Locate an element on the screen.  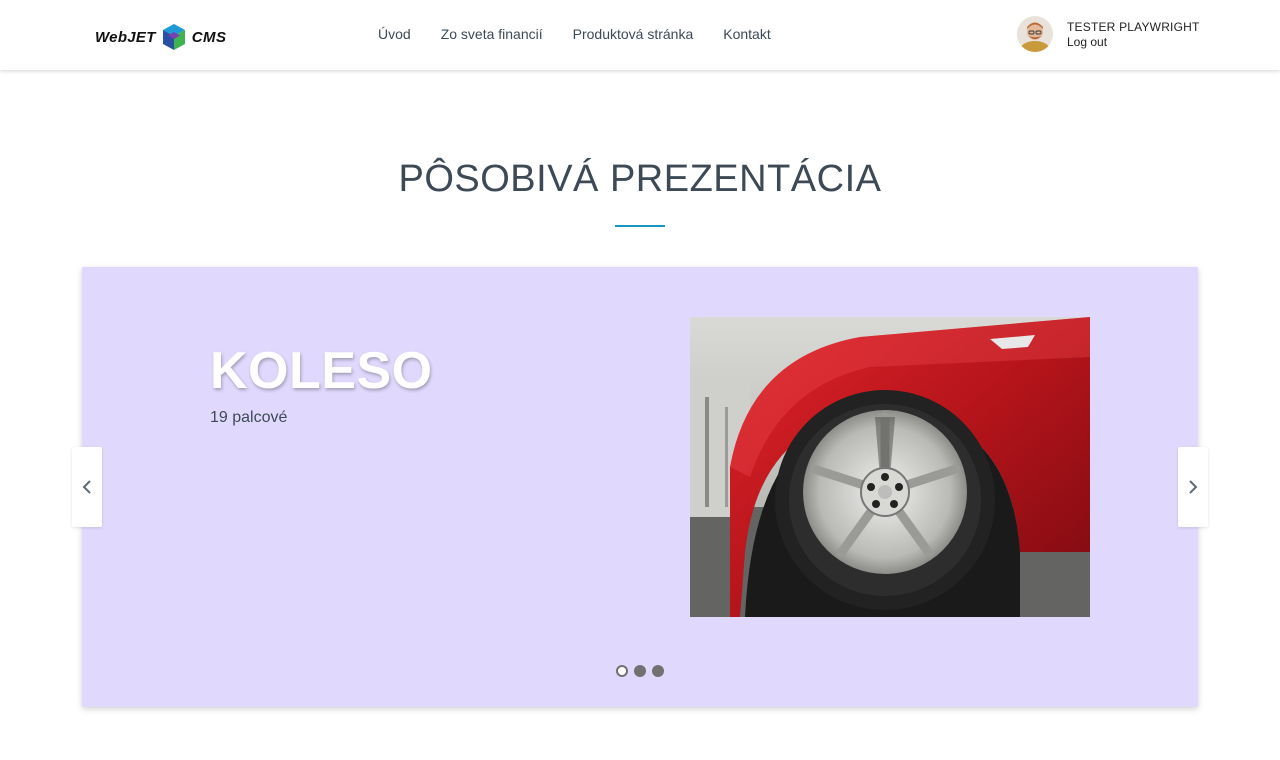
title-divider is located at coordinates (640, 226).